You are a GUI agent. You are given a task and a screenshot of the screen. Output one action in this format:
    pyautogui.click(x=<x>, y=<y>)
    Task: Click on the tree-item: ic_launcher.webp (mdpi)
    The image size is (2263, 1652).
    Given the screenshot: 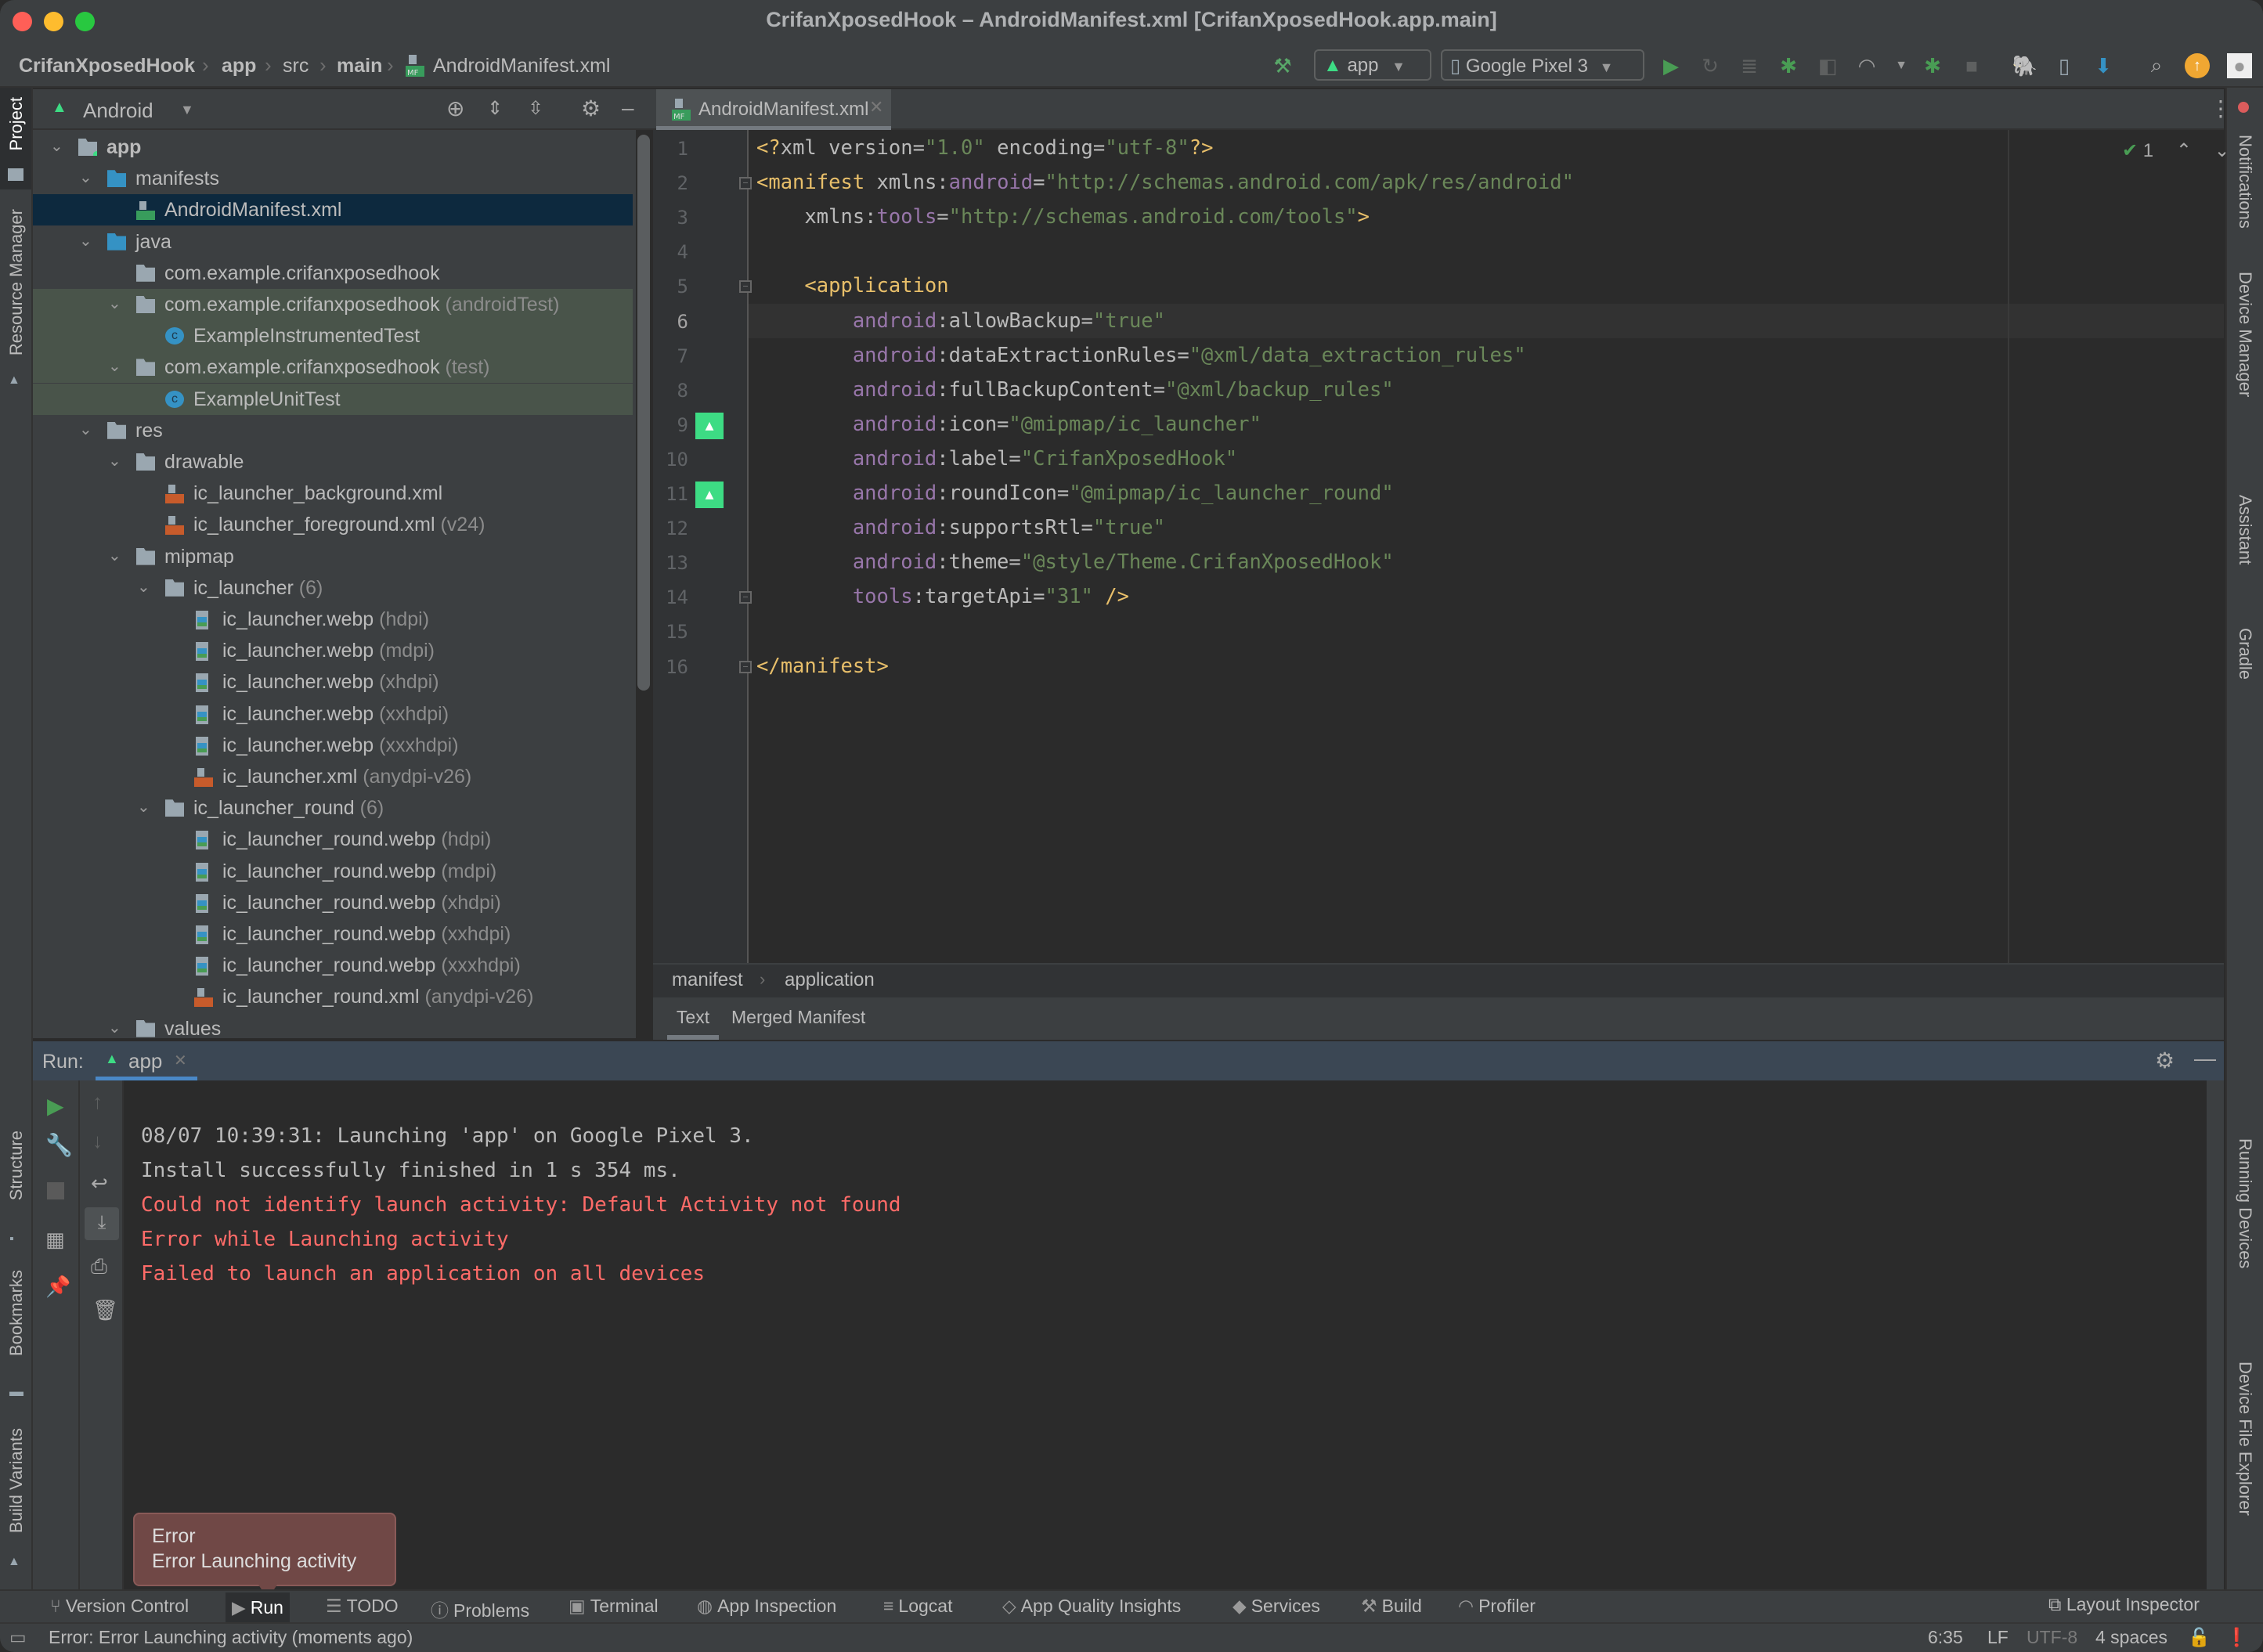 What is the action you would take?
    pyautogui.click(x=333, y=650)
    